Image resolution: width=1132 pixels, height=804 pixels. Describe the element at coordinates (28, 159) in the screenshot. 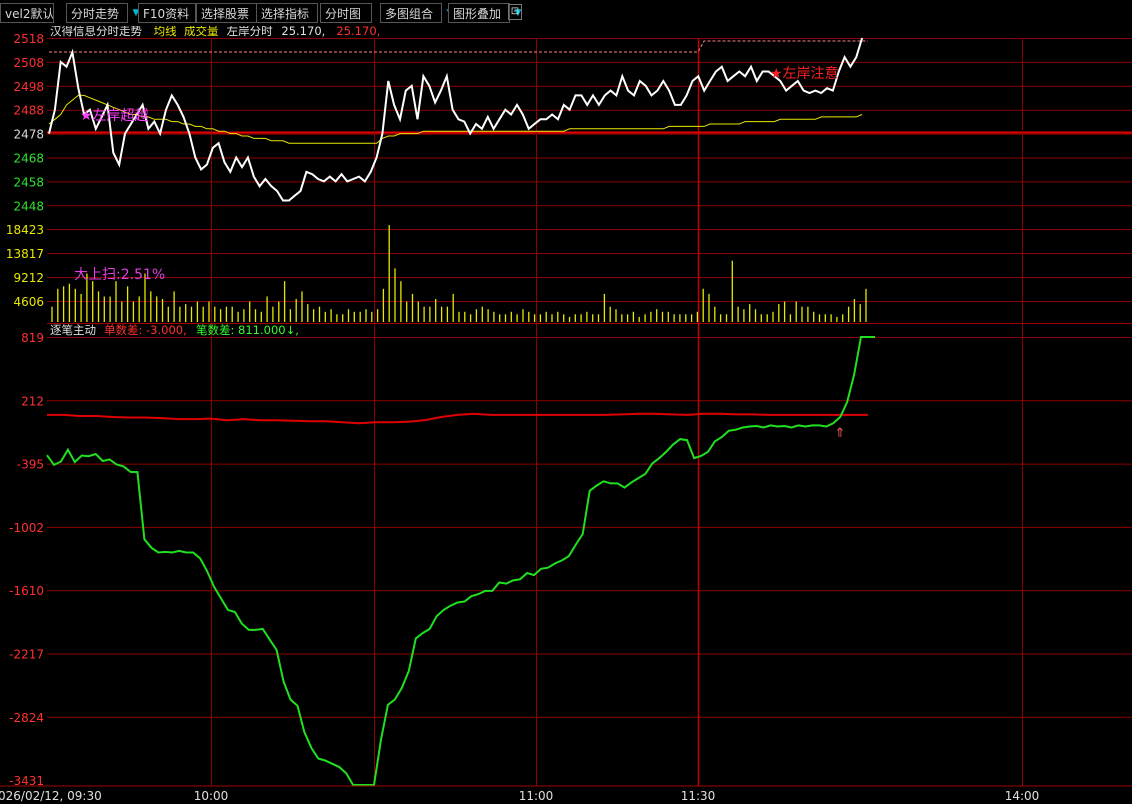

I see `price-axis-label: 2468` at that location.